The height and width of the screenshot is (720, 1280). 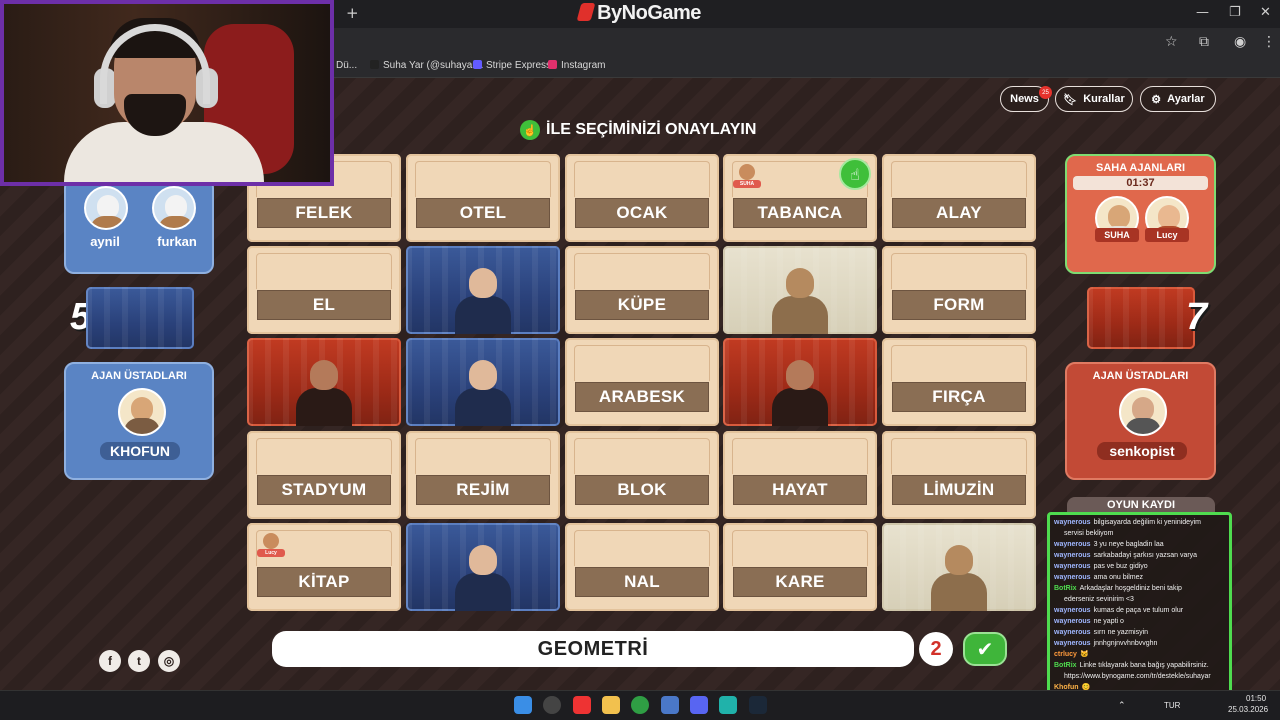 I want to click on clock-date: 25.03.2026, so click(x=1248, y=709).